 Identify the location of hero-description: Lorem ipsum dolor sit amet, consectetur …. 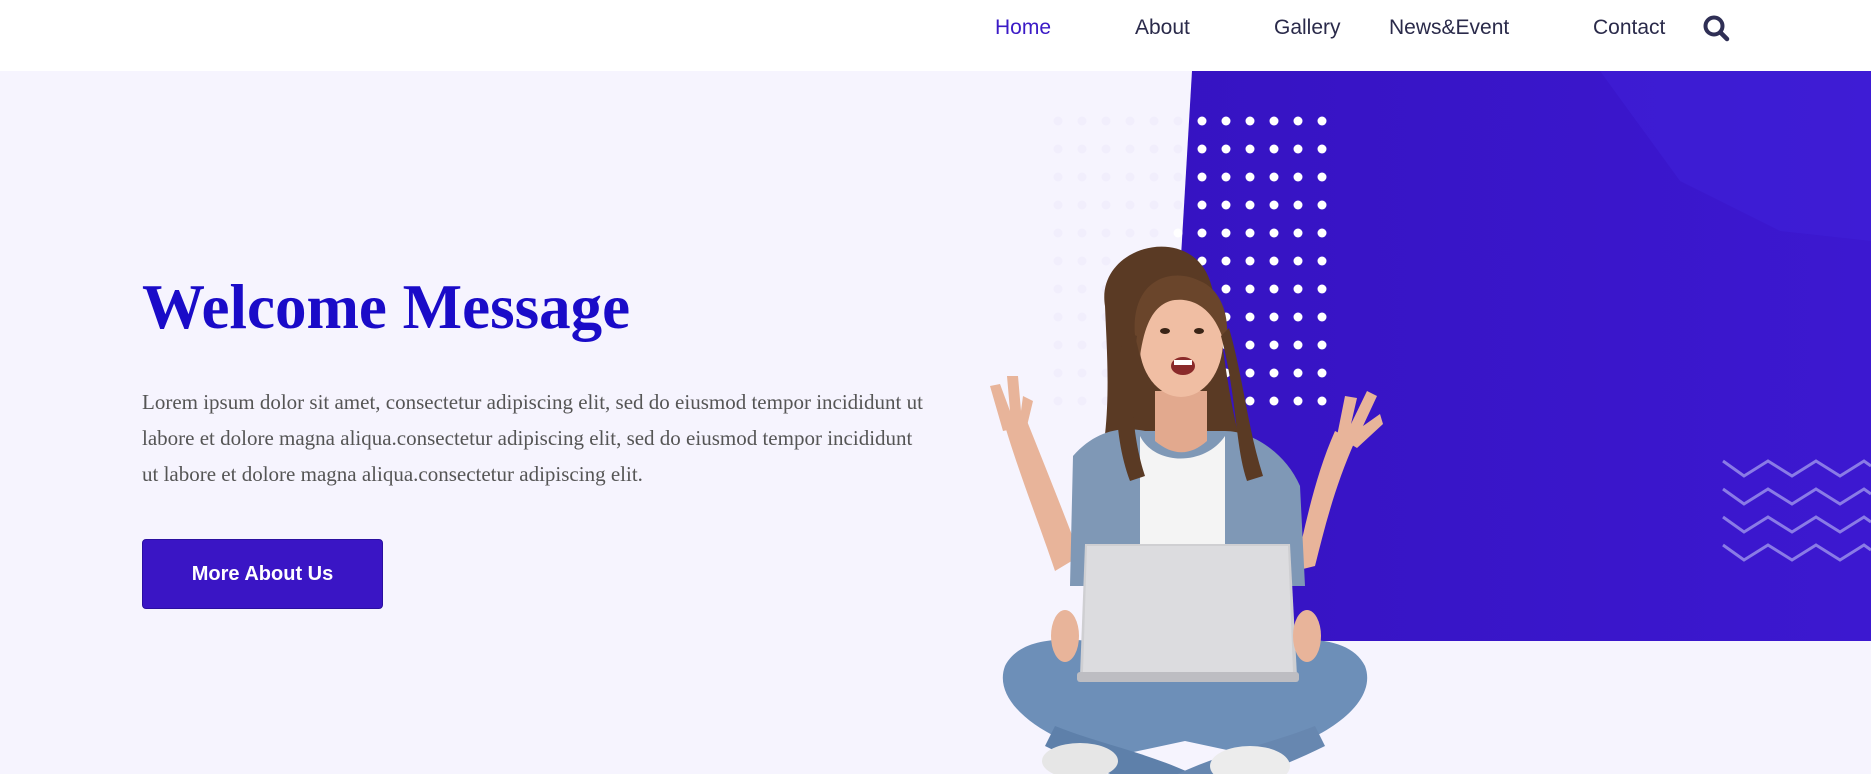
(532, 438).